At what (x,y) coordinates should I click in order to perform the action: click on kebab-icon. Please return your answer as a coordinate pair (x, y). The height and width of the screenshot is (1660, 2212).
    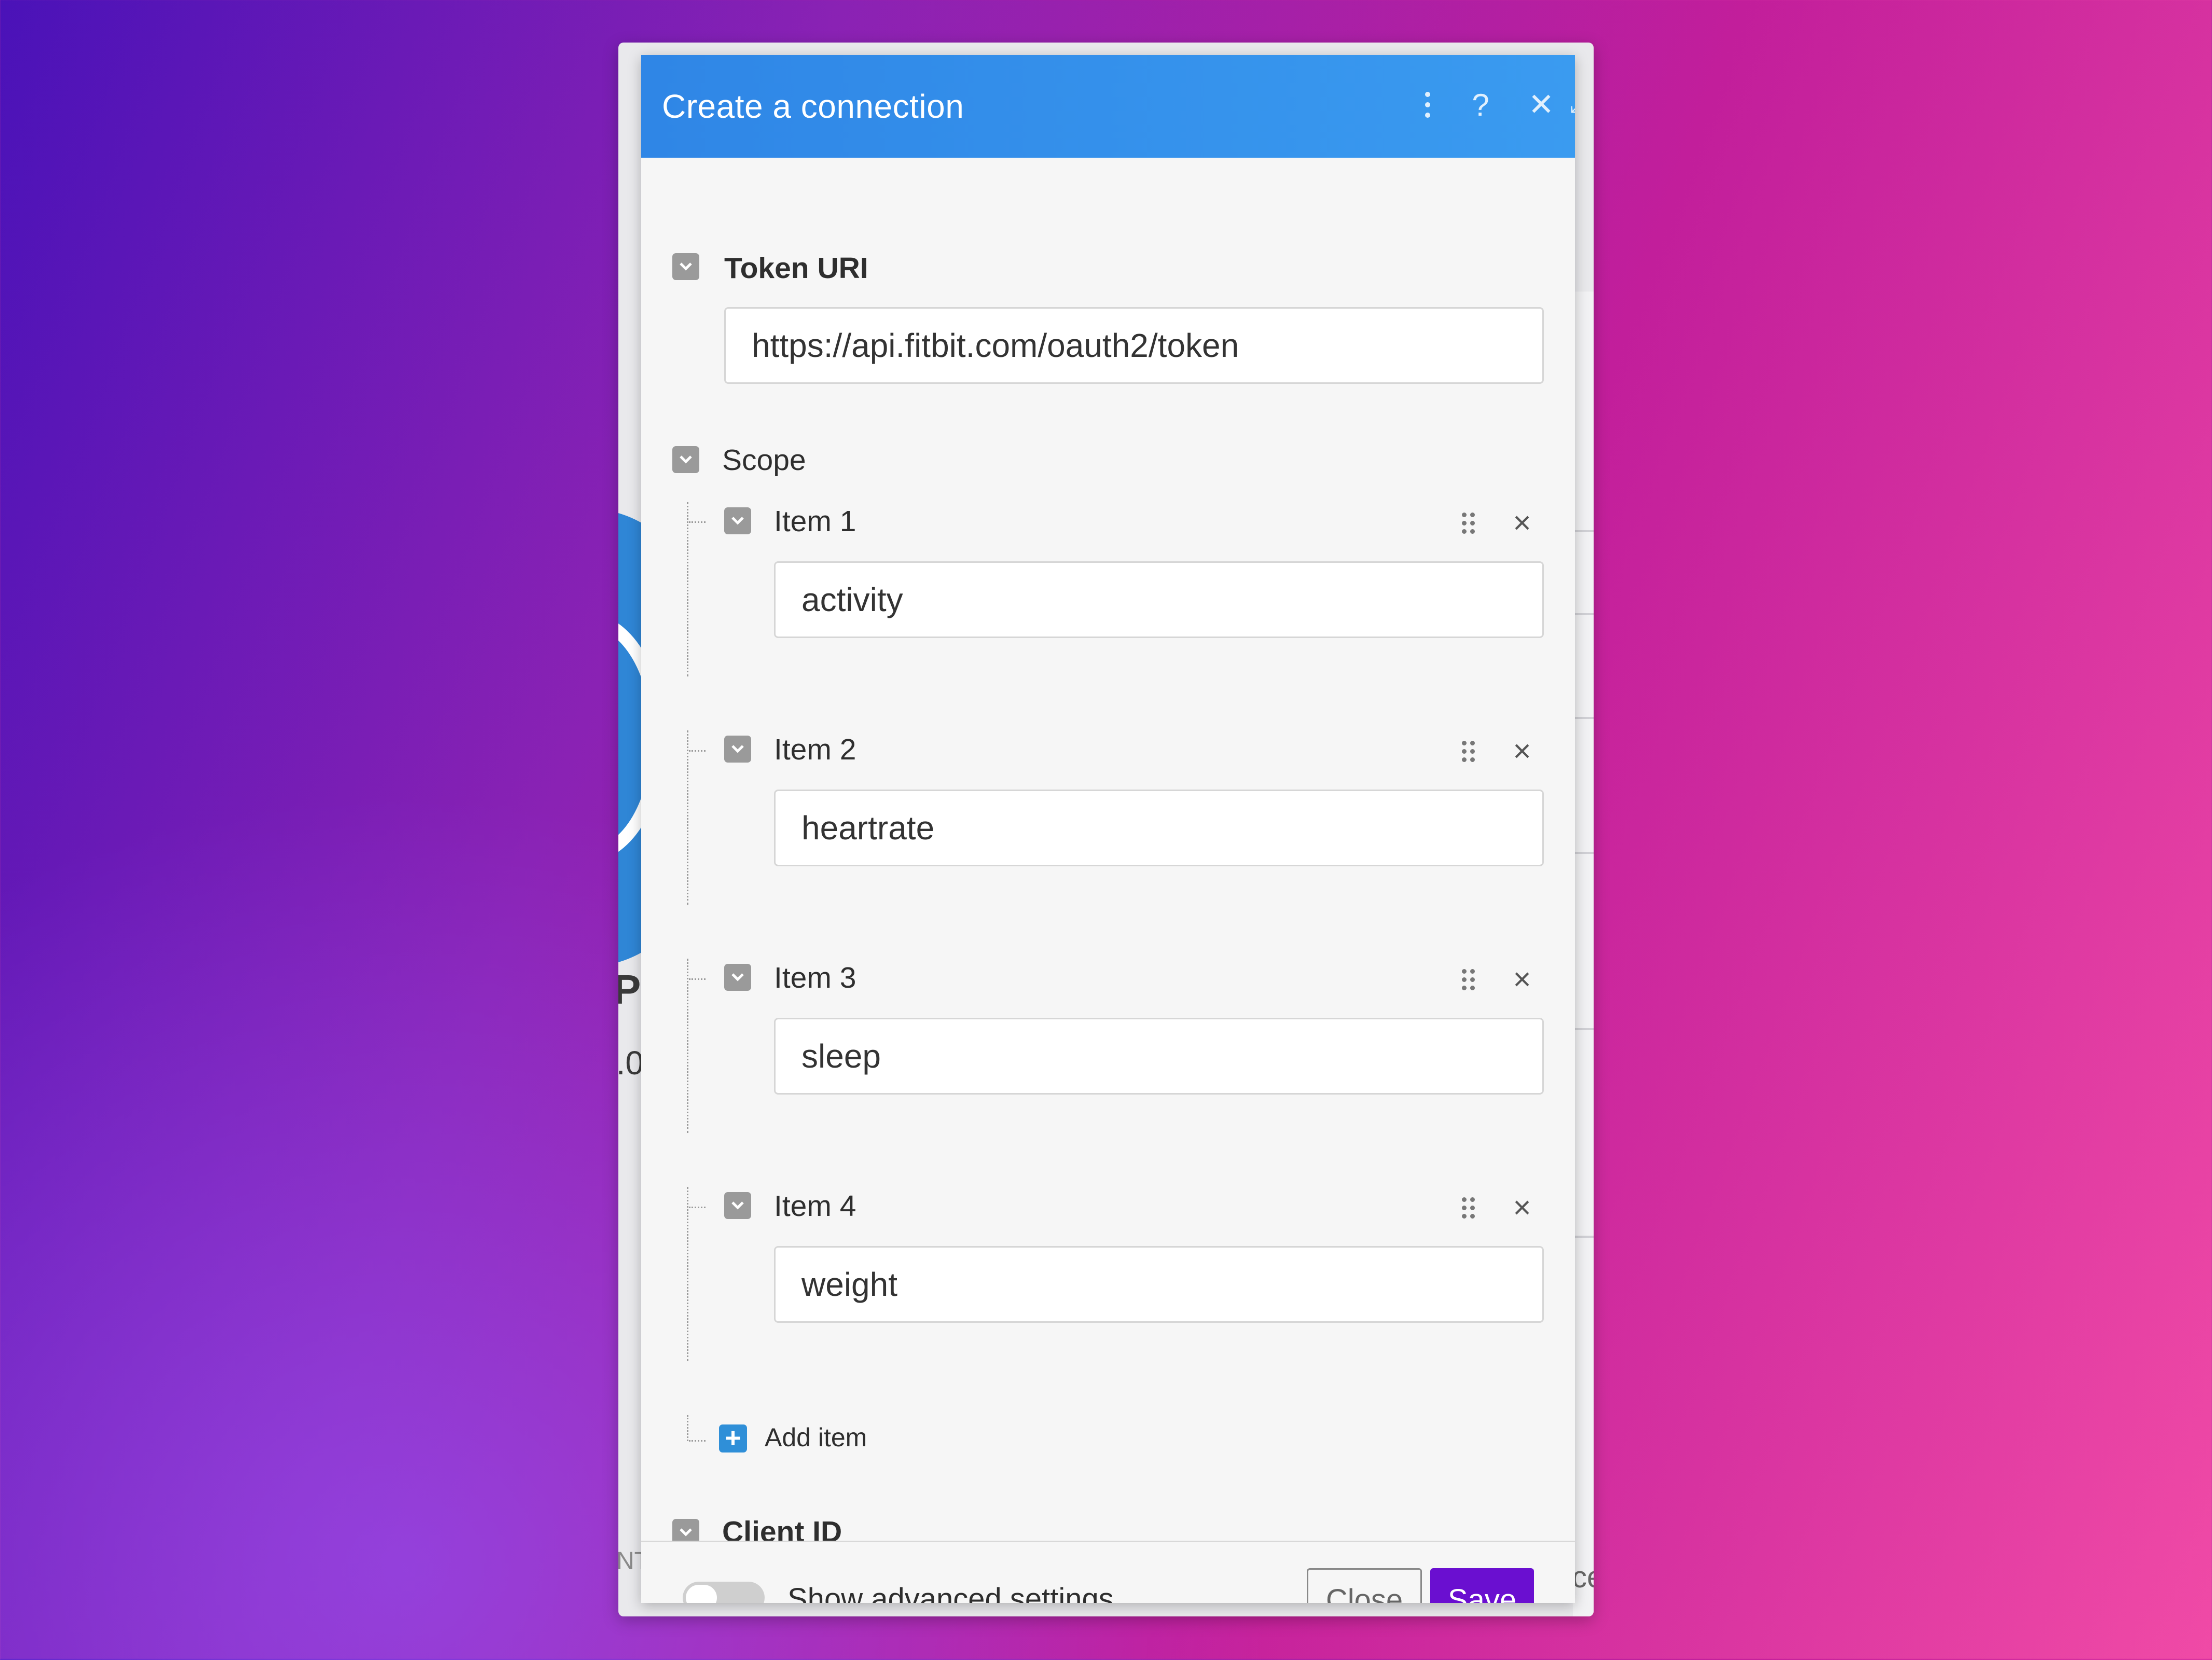
    Looking at the image, I should click on (1427, 105).